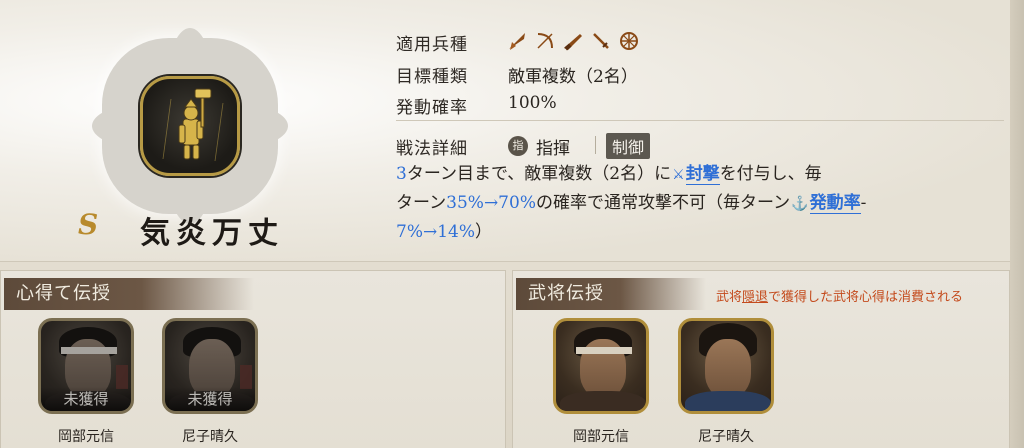 This screenshot has height=448, width=1024. What do you see at coordinates (193, 125) in the screenshot?
I see `warrior-figure-icon` at bounding box center [193, 125].